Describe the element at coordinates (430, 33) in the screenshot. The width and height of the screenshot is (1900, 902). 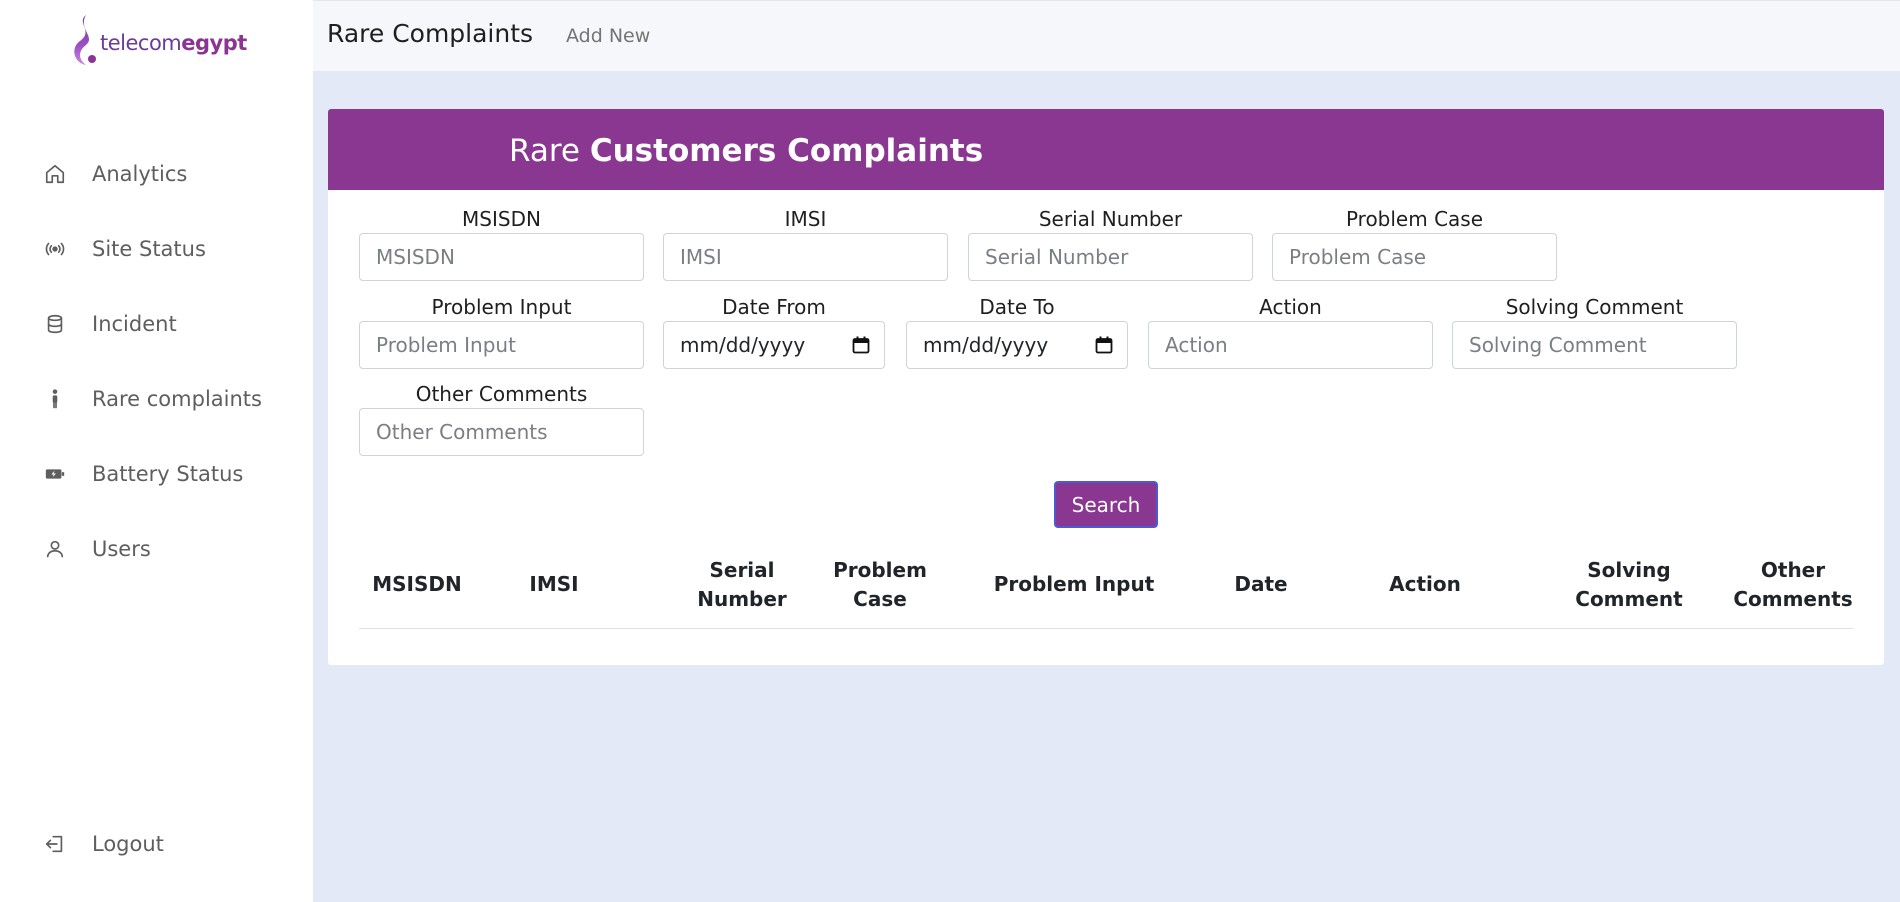
I see `page-title: Rare Complaints` at that location.